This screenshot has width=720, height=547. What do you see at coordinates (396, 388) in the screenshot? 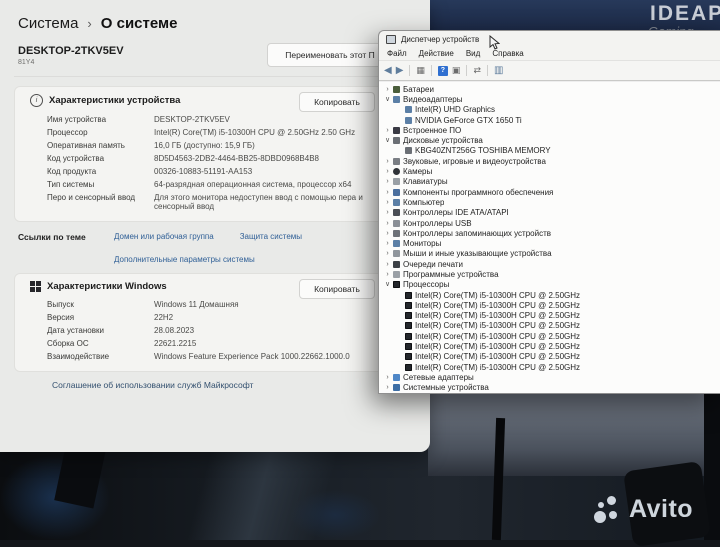
I see `system-device-icon` at bounding box center [396, 388].